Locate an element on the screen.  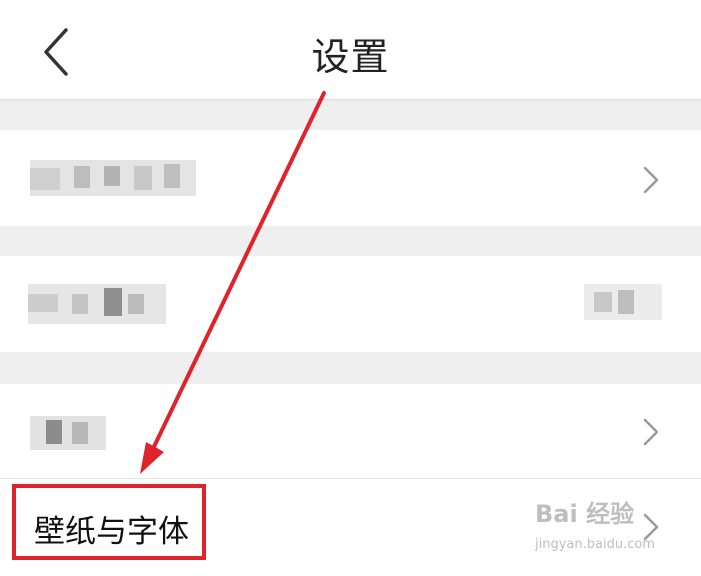
baidu-jingyan-watermark: Bai 经验 jingyan.baidu.com is located at coordinates (594, 526).